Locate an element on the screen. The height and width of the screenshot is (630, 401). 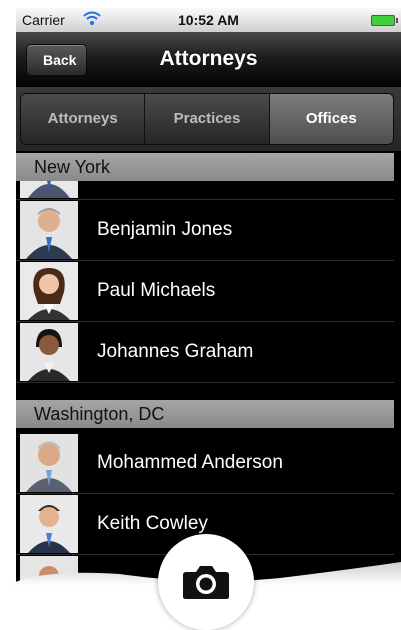
list-item: Benjamin Jones is located at coordinates (205, 230).